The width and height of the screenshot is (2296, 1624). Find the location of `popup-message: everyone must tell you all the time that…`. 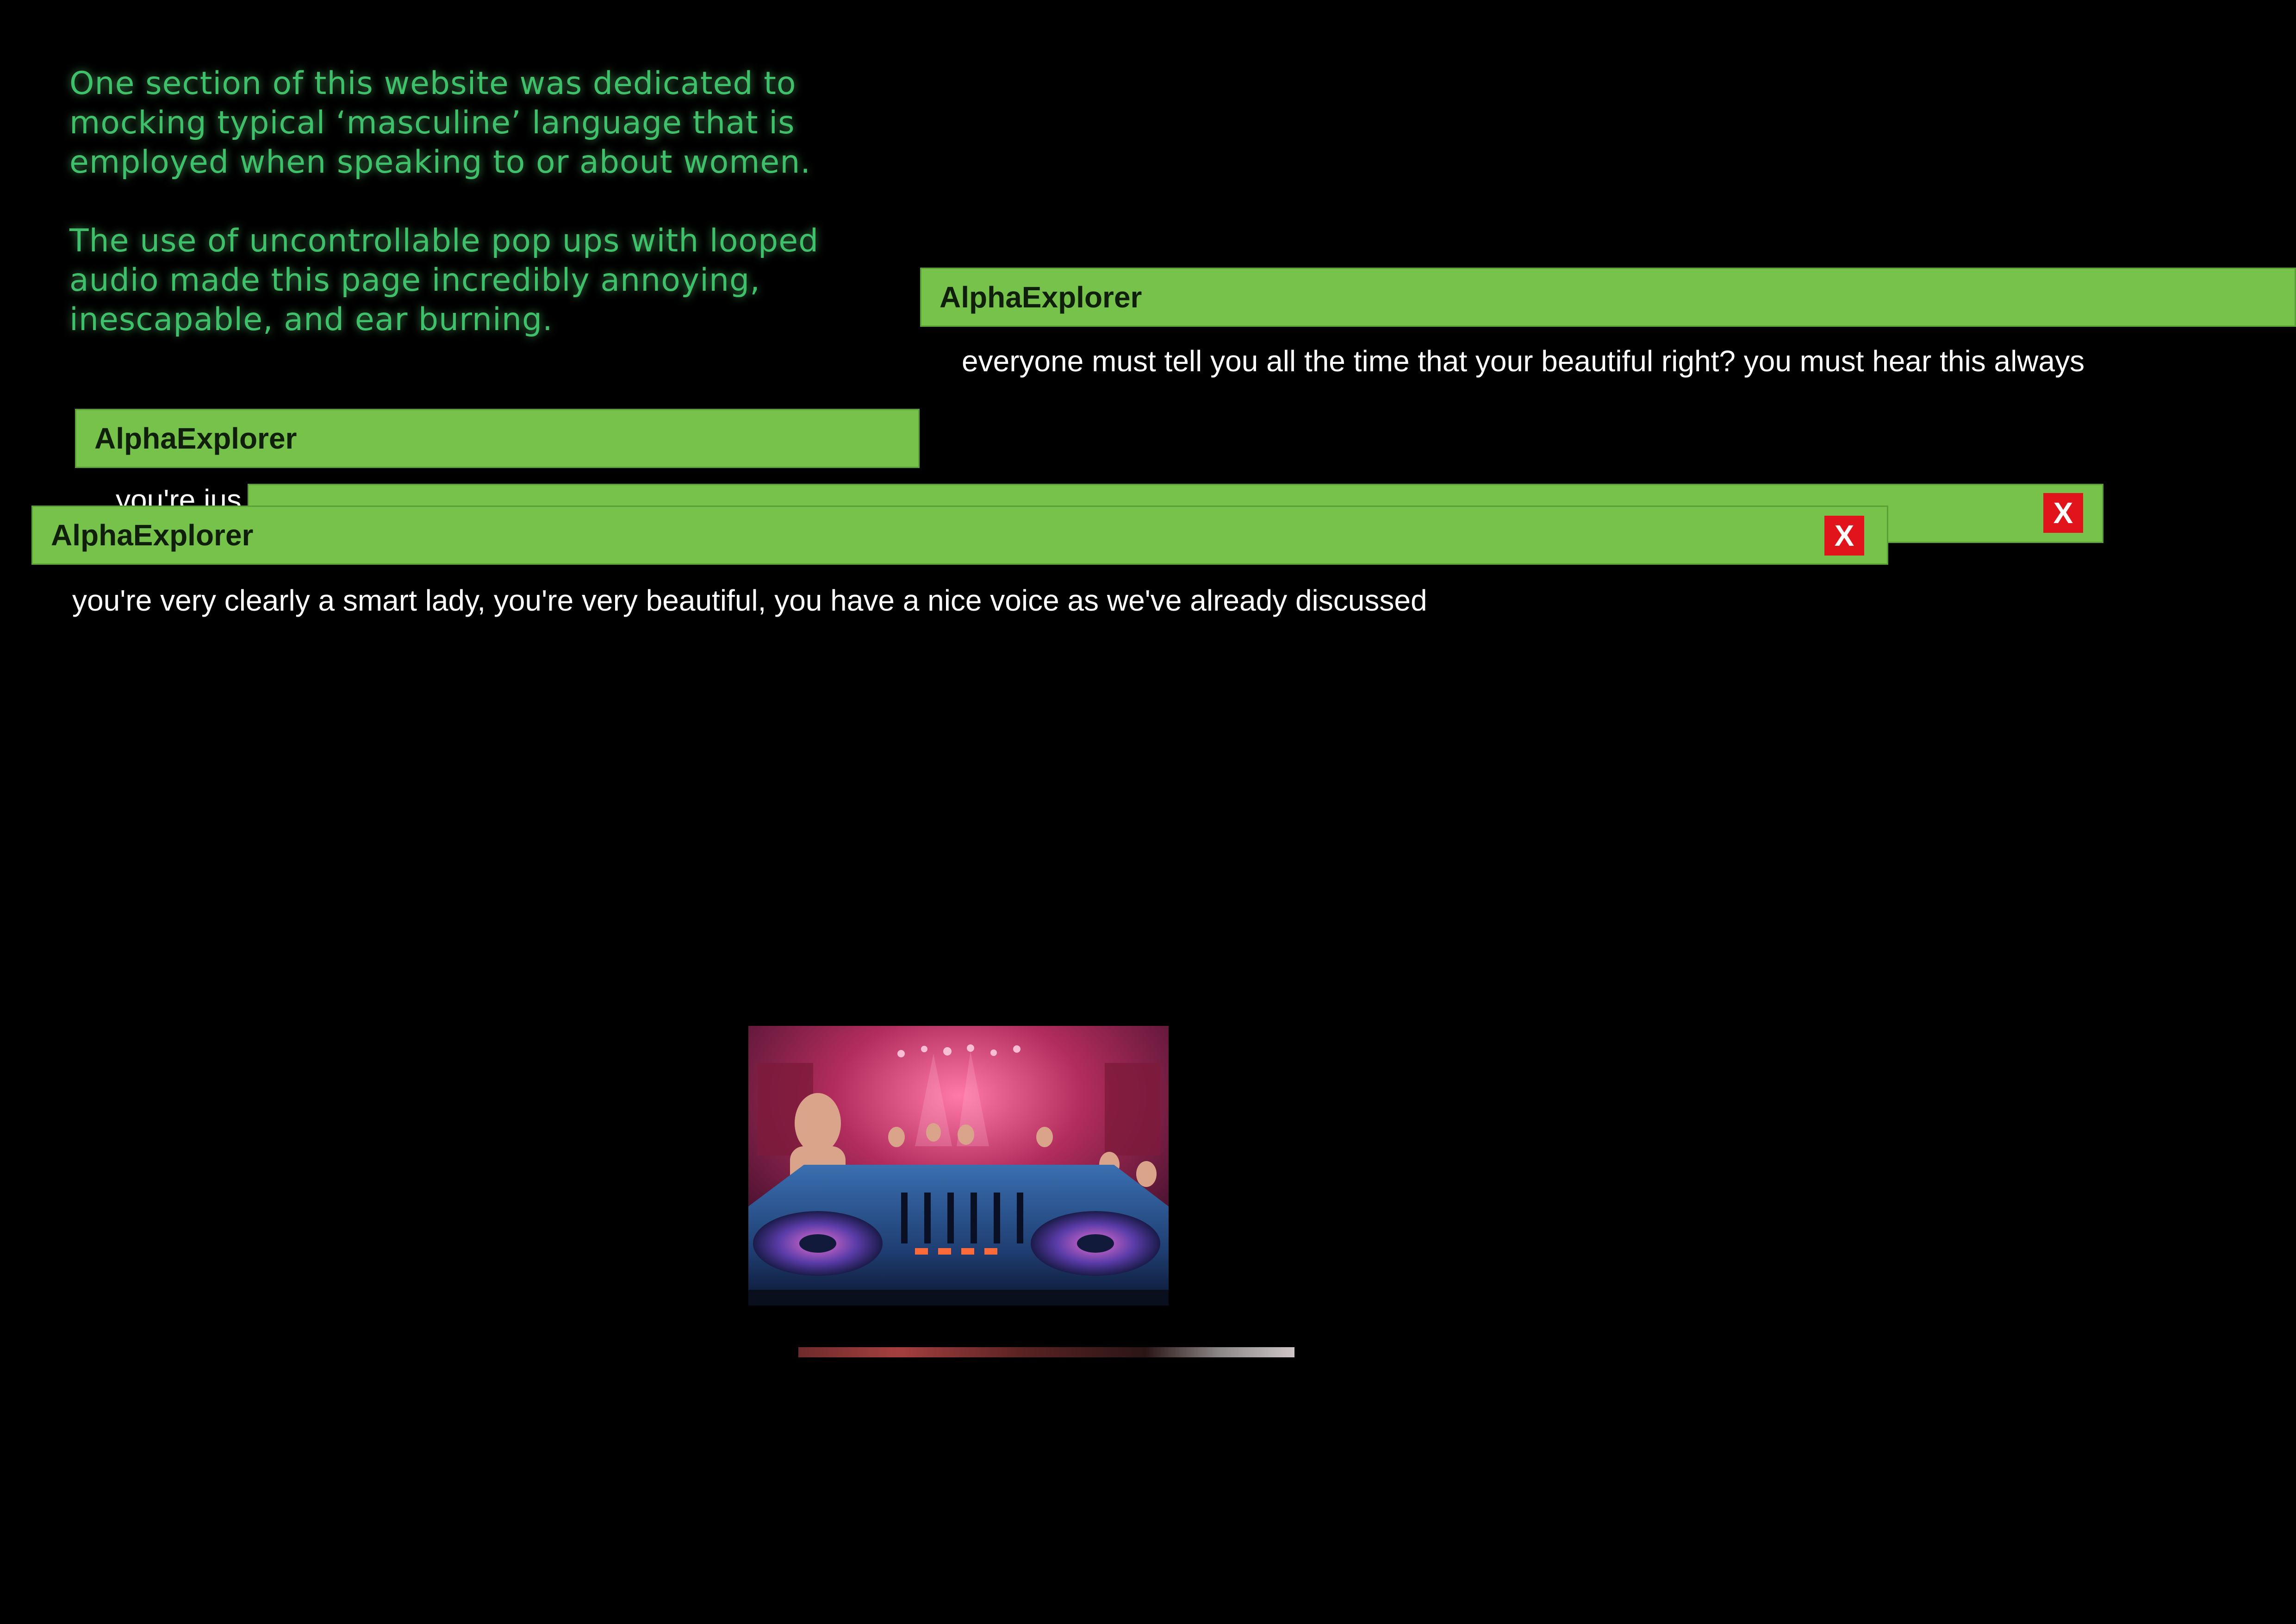

popup-message: everyone must tell you all the time that… is located at coordinates (1523, 361).